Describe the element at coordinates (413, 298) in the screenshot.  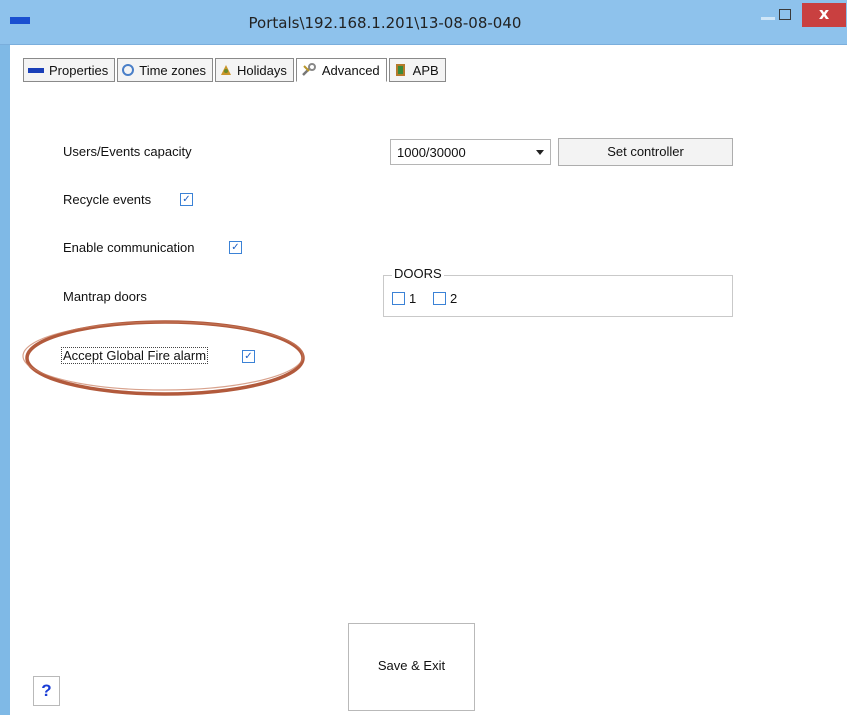
I see `door-1-label: 1` at that location.